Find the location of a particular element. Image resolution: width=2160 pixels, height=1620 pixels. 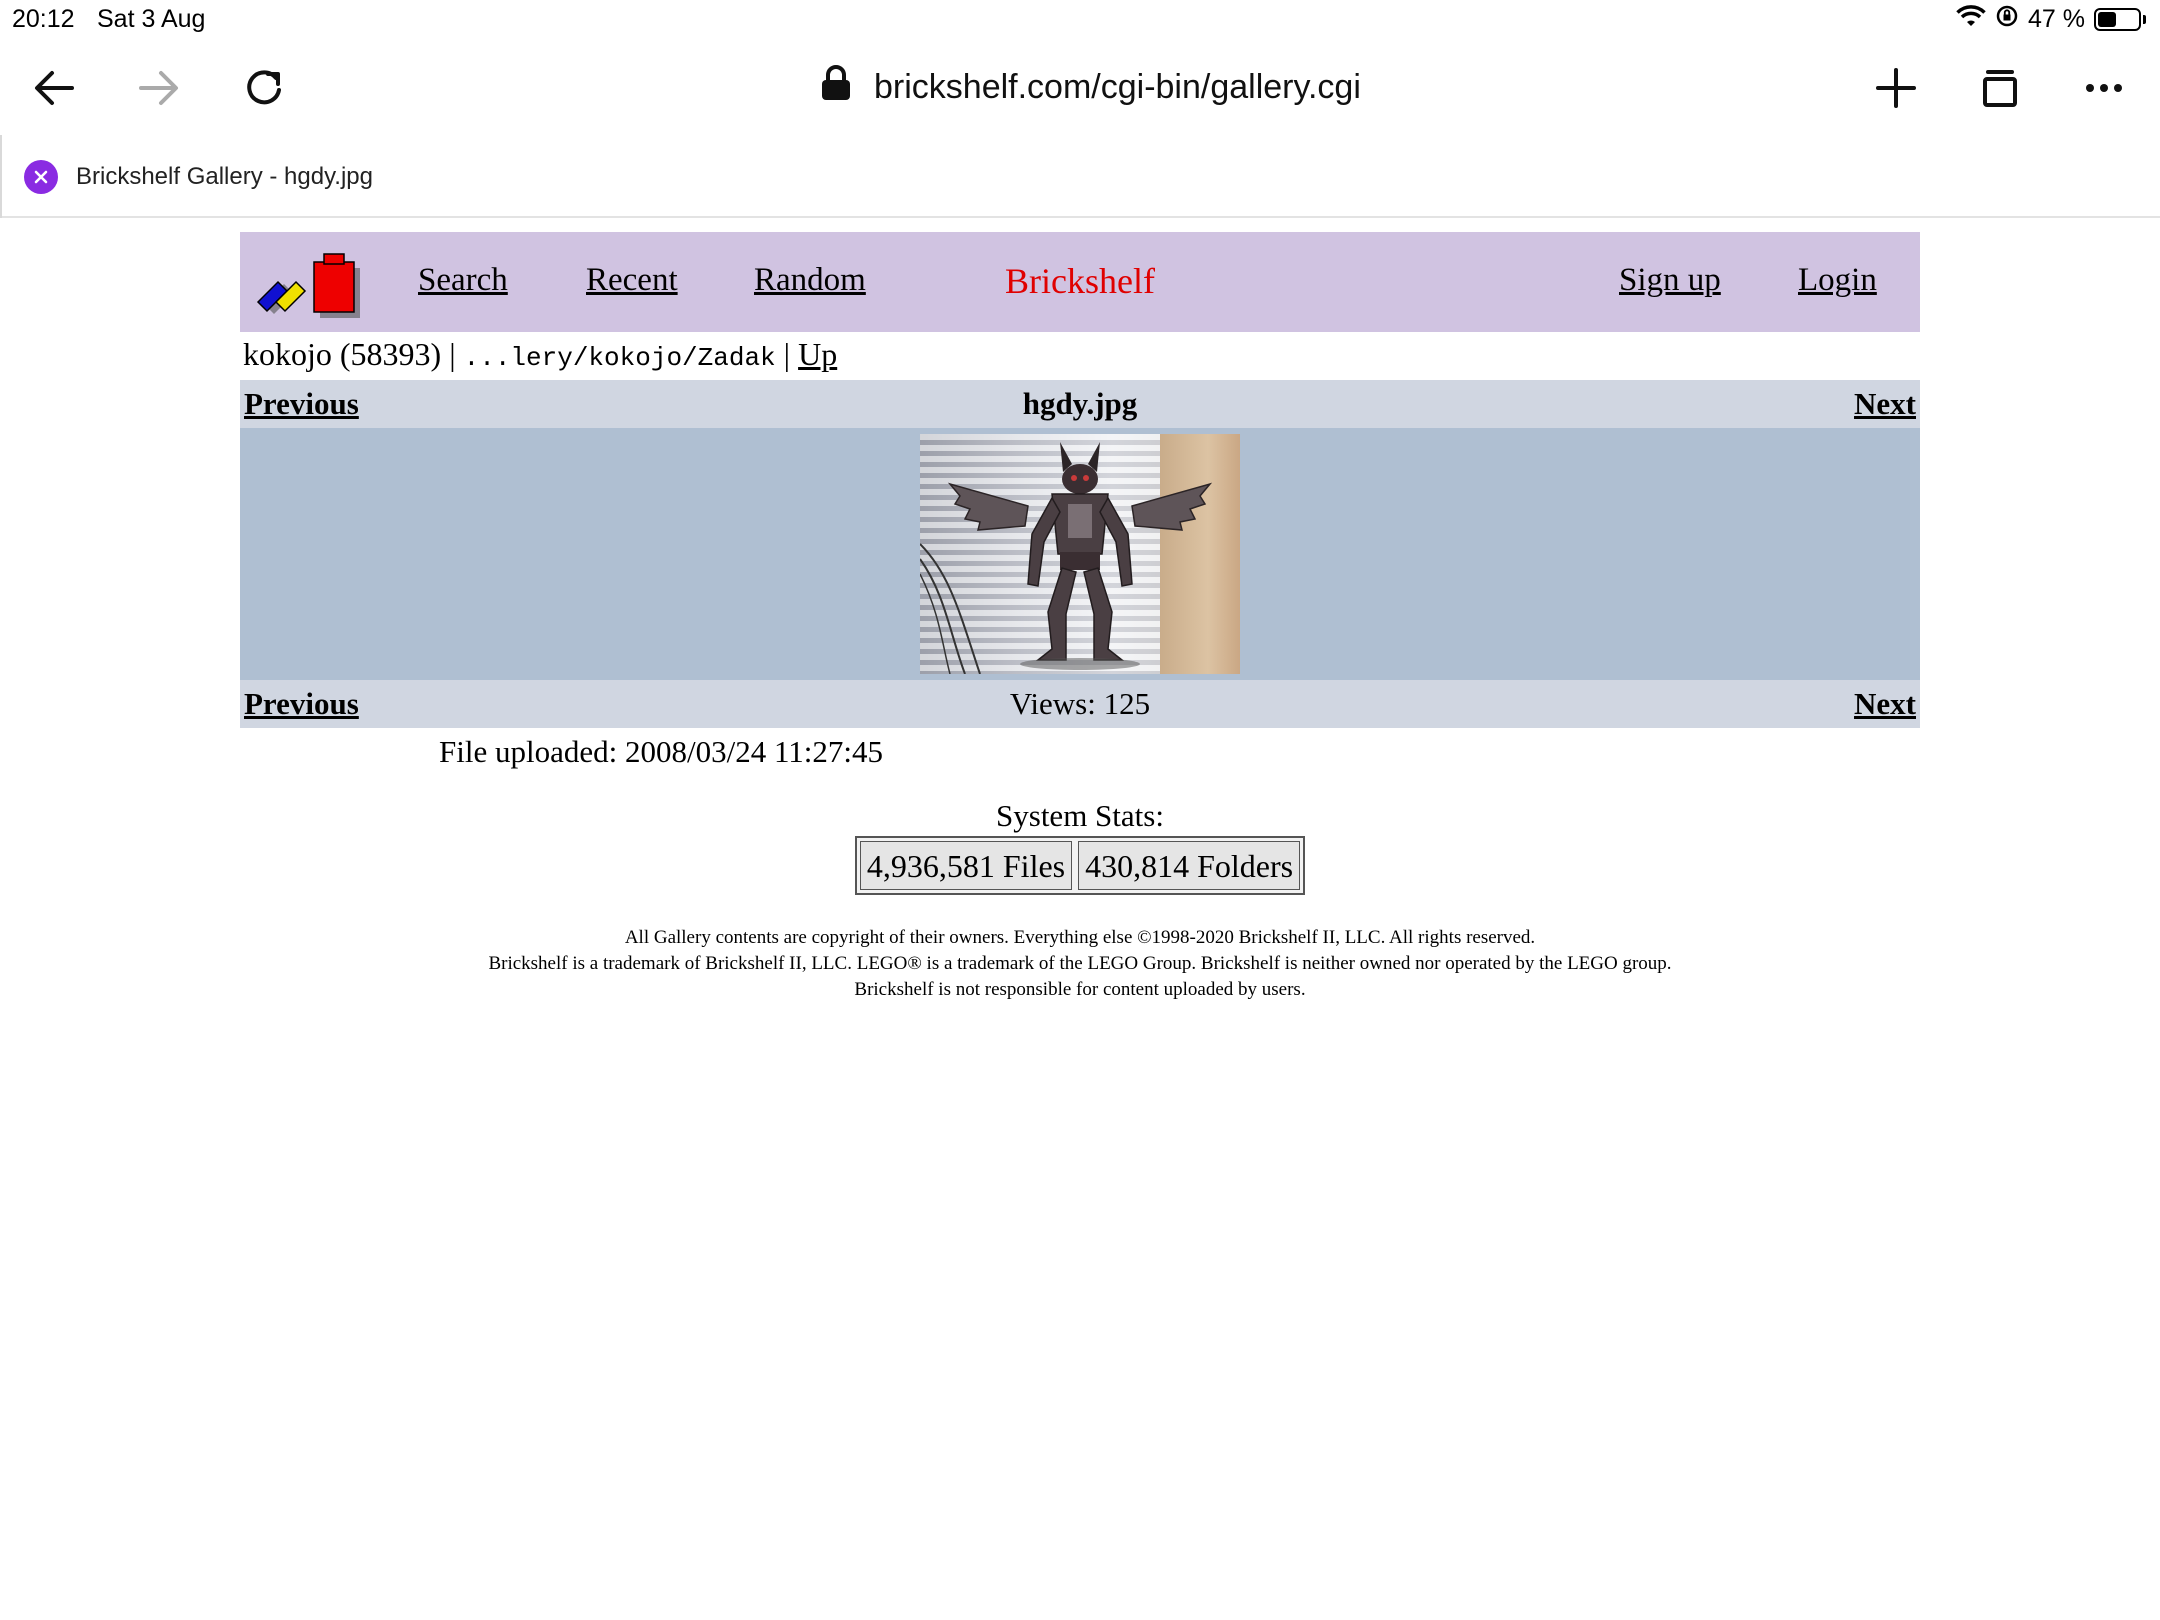

close-icon is located at coordinates (41, 176).